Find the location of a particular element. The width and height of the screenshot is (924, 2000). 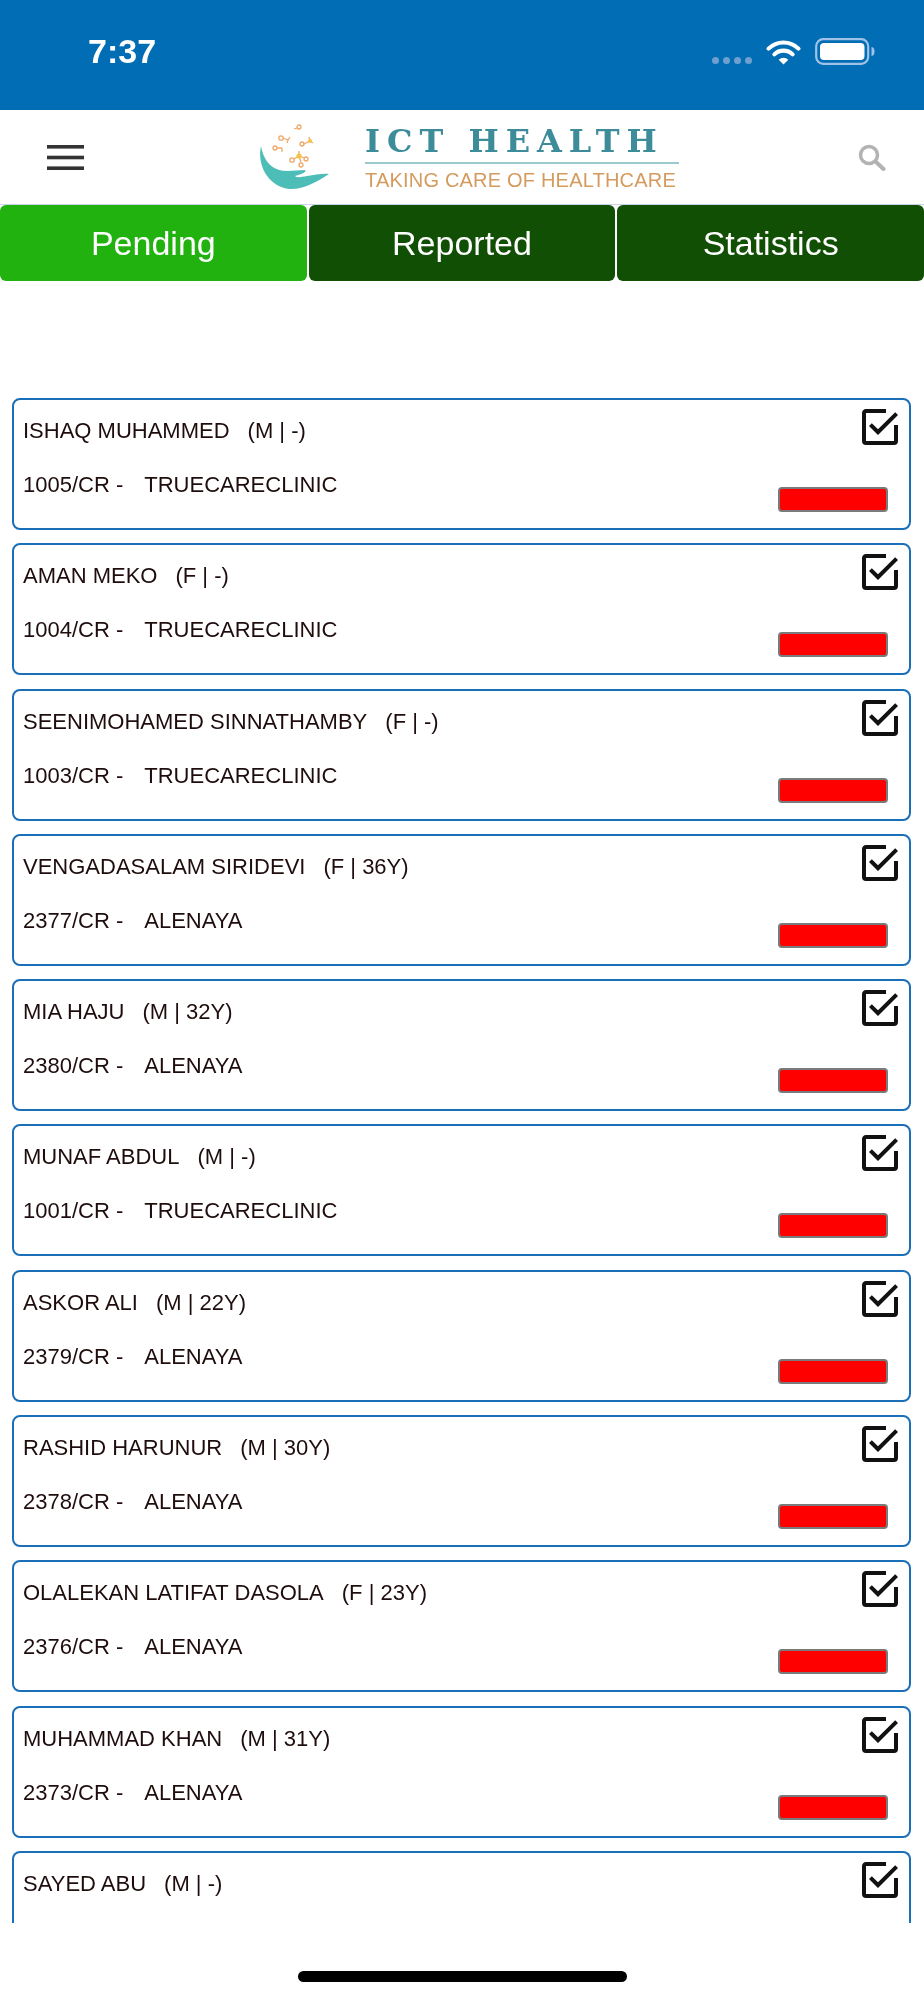

logo-icon is located at coordinates (293, 157).